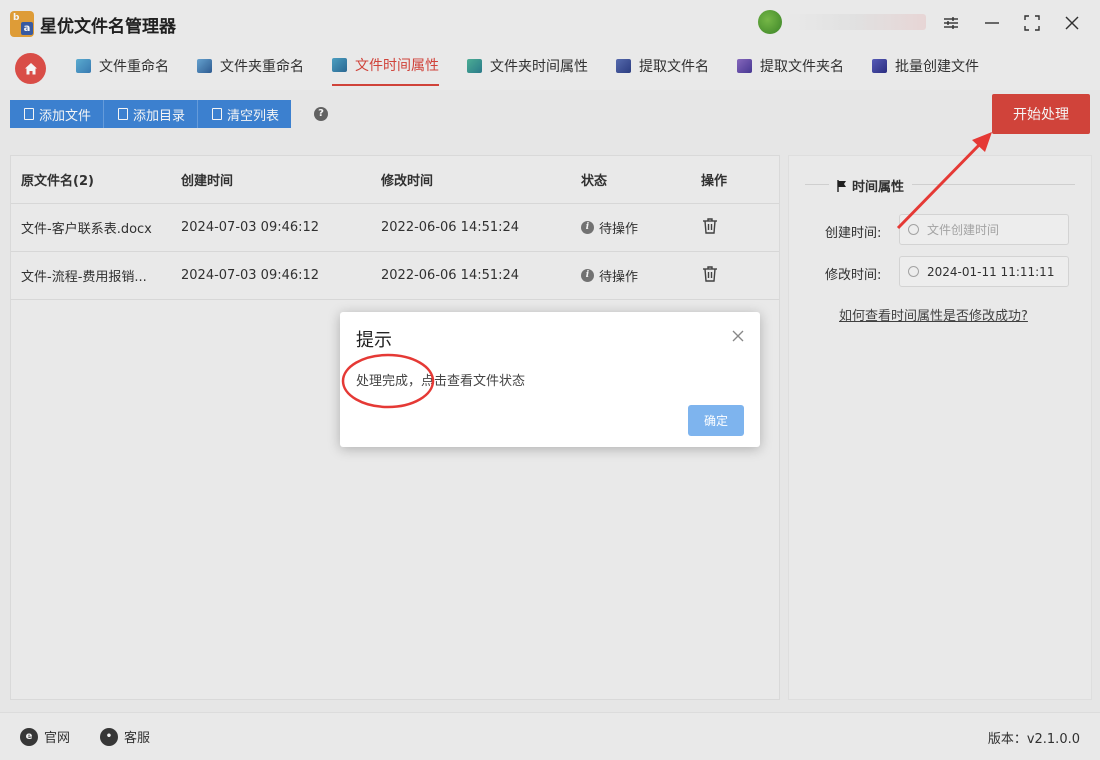 The width and height of the screenshot is (1100, 760). What do you see at coordinates (374, 340) in the screenshot?
I see `dialog-title: 提示` at bounding box center [374, 340].